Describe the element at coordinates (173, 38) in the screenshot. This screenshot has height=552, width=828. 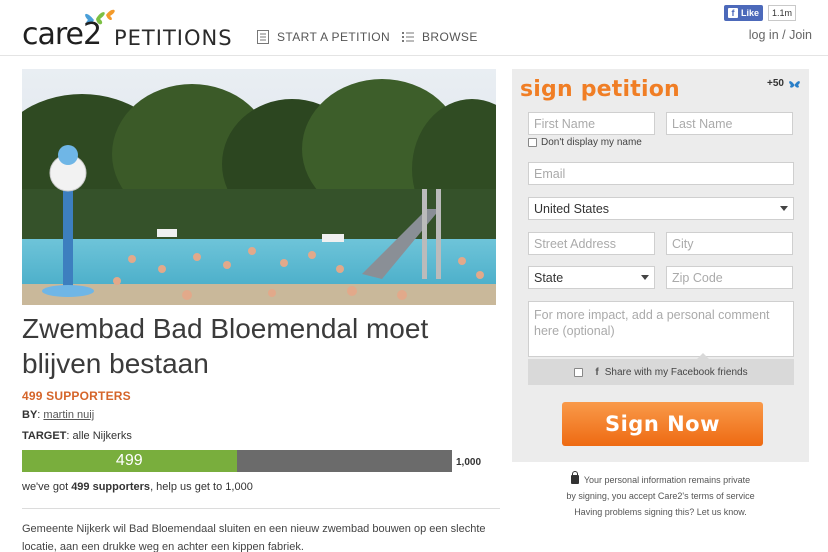
I see `logo-petitions-text: PETITIONS` at that location.